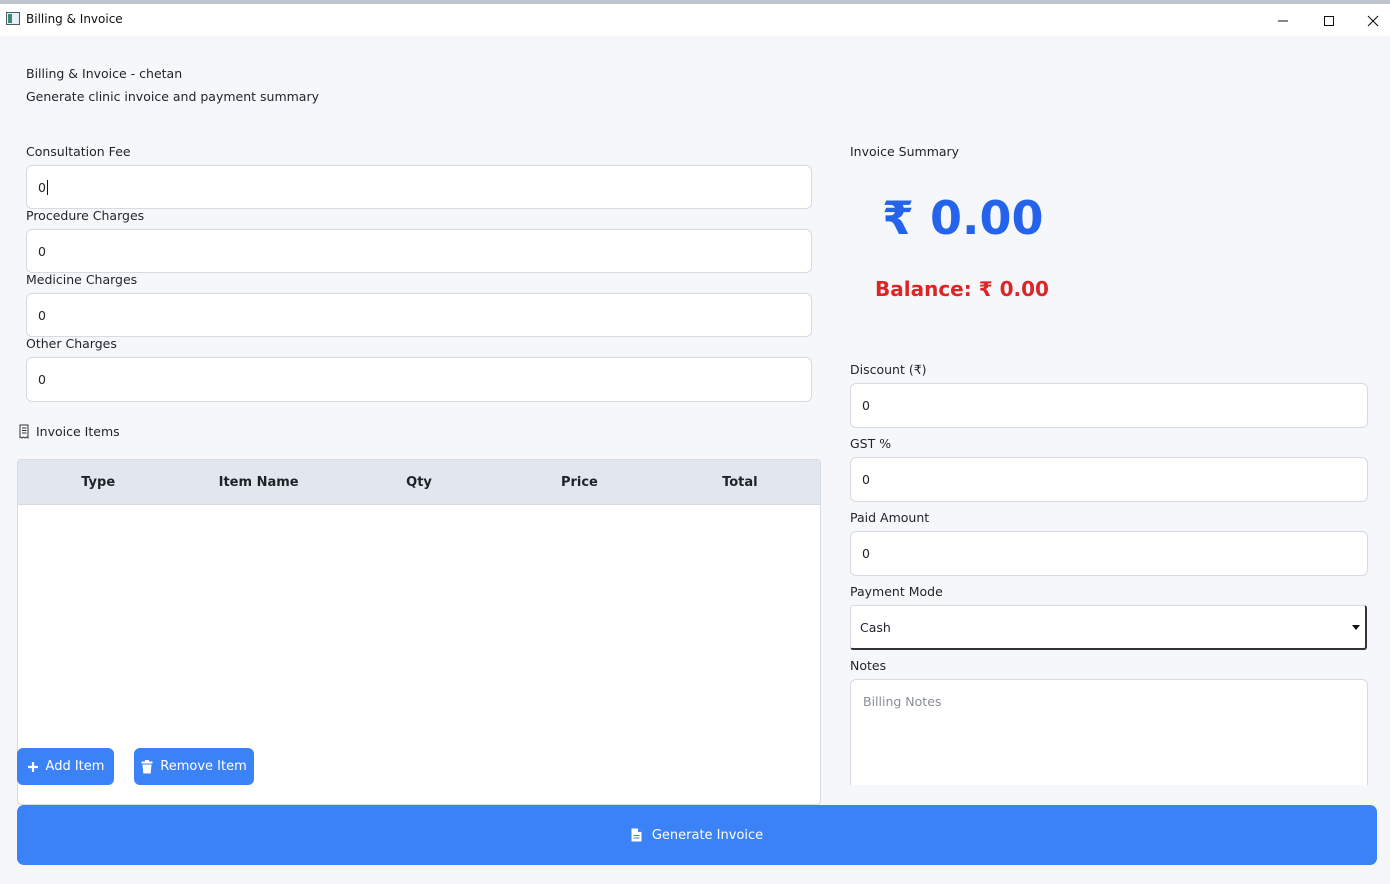 The width and height of the screenshot is (1390, 884). Describe the element at coordinates (147, 766) in the screenshot. I see `trash-icon` at that location.